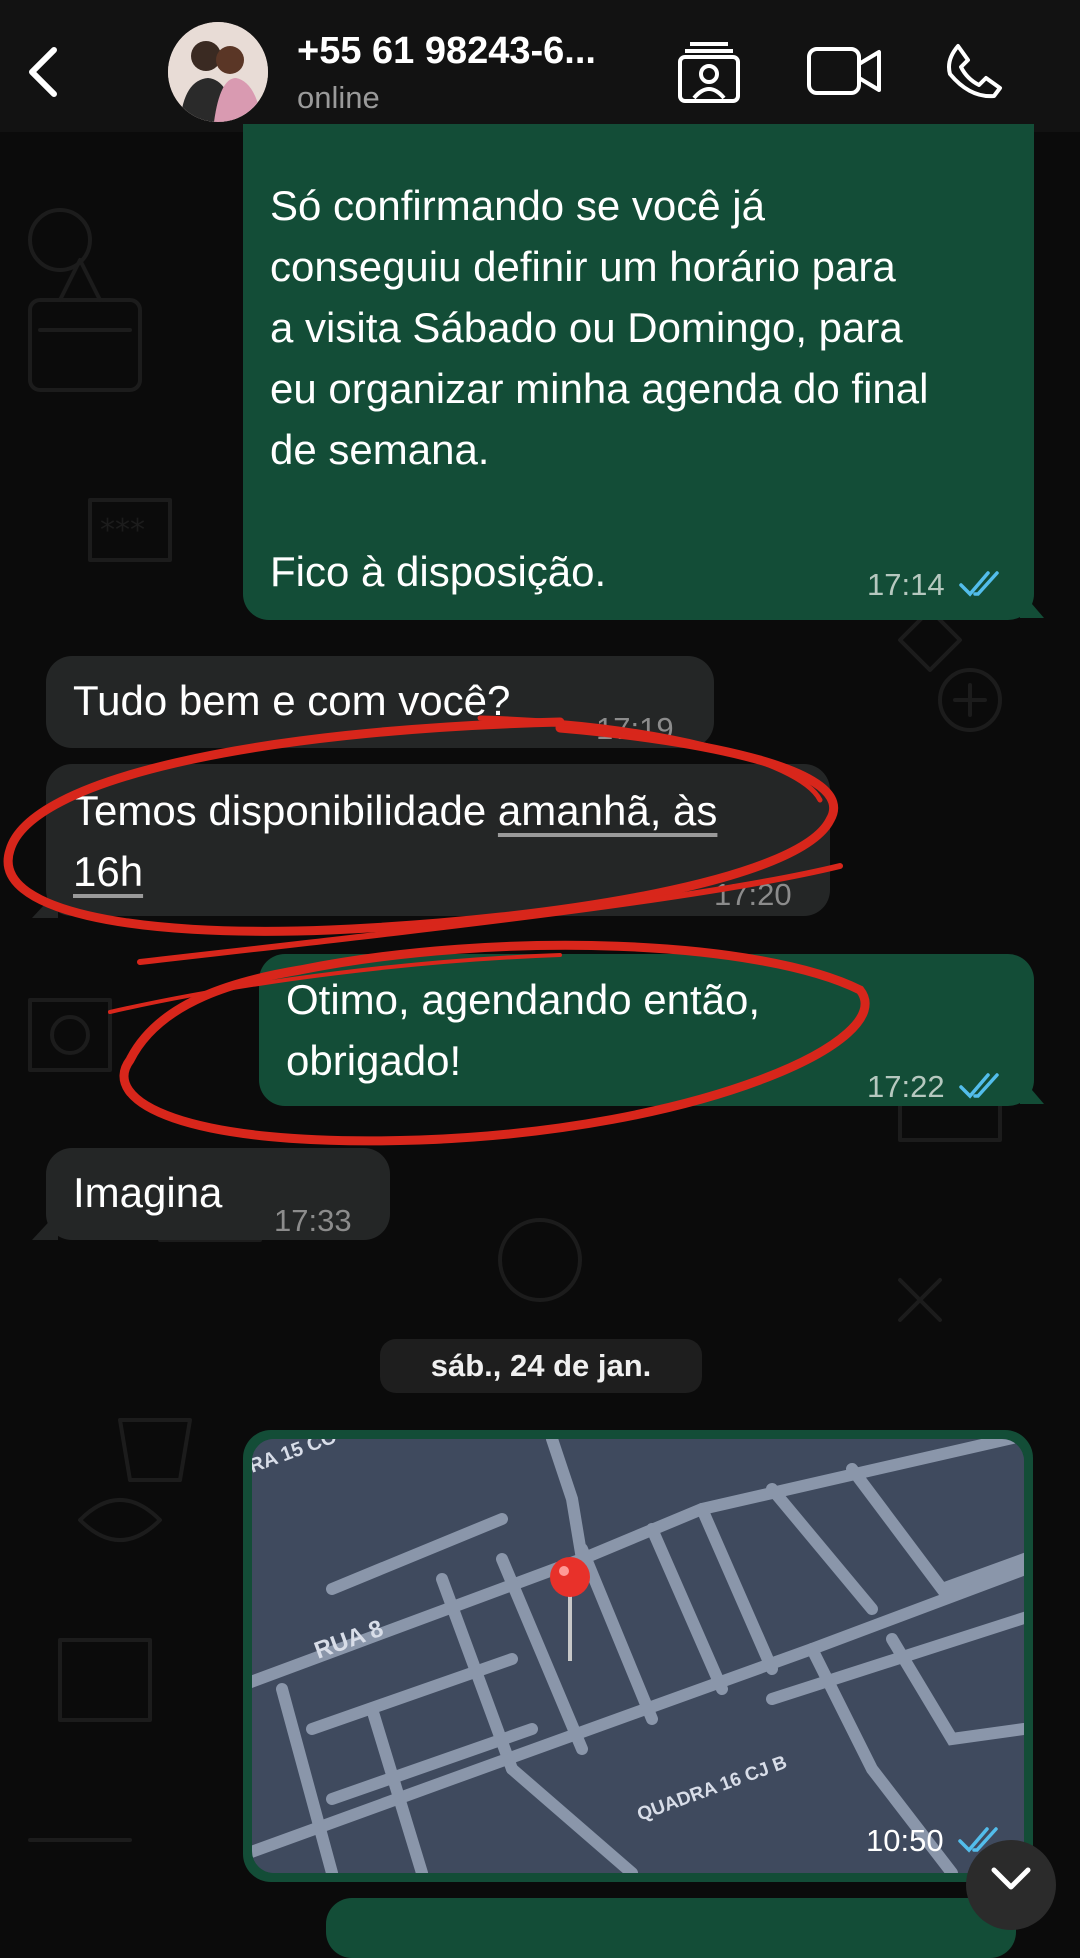  I want to click on scroll-to-bottom-button, so click(1011, 1885).